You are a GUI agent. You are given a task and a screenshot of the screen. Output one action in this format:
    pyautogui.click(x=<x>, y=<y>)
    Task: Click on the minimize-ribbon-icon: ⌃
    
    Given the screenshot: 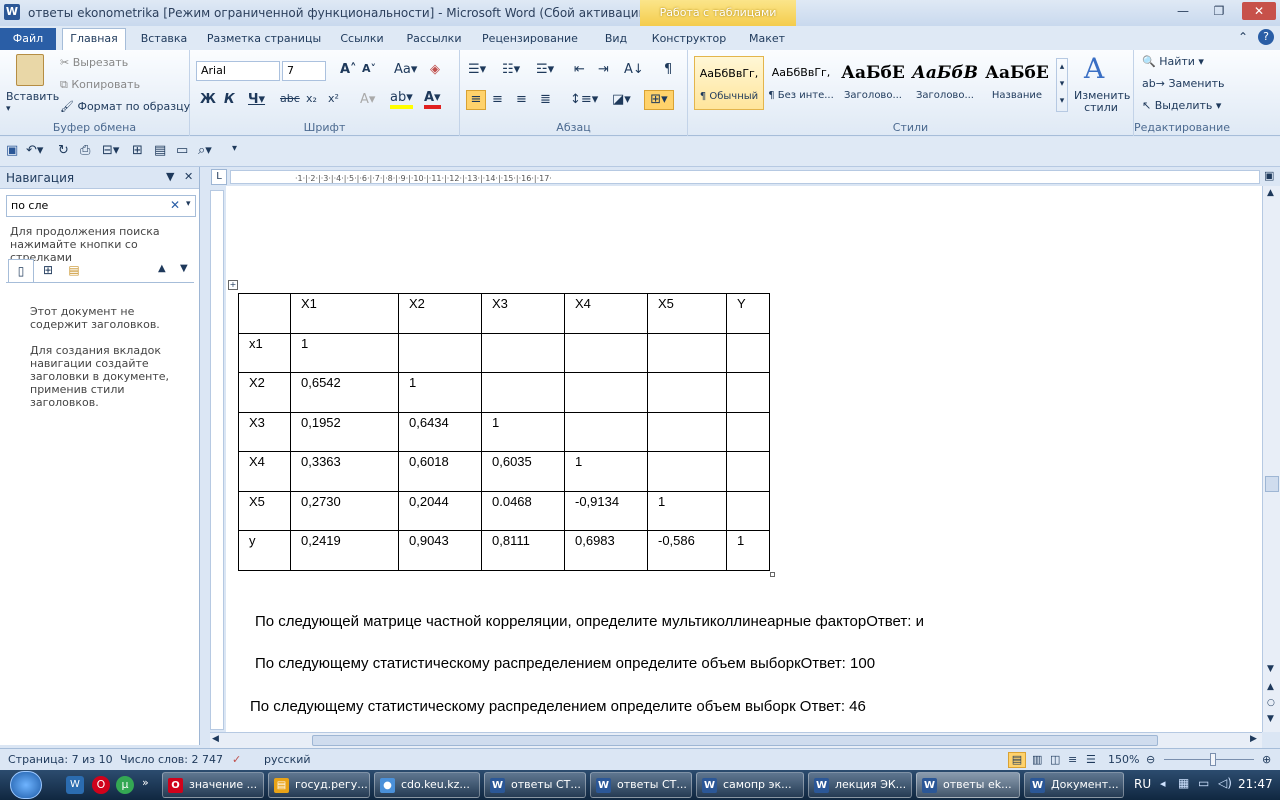 What is the action you would take?
    pyautogui.click(x=1243, y=37)
    